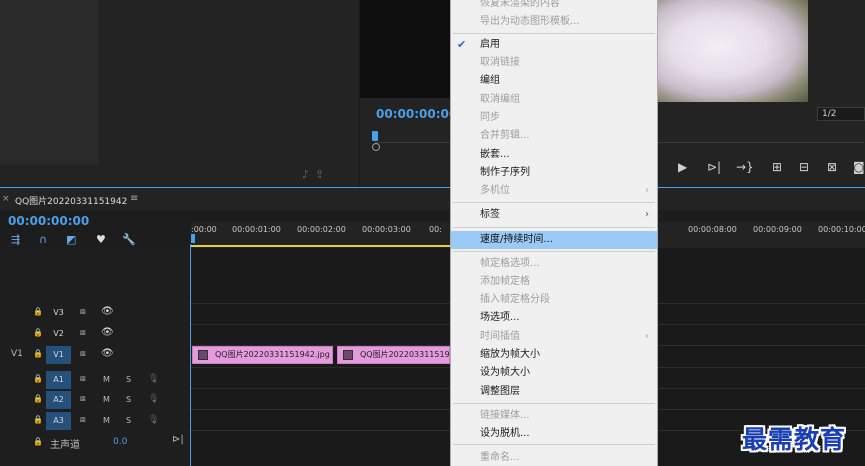 This screenshot has width=865, height=466. Describe the element at coordinates (17, 354) in the screenshot. I see `source-patch-label: V1` at that location.